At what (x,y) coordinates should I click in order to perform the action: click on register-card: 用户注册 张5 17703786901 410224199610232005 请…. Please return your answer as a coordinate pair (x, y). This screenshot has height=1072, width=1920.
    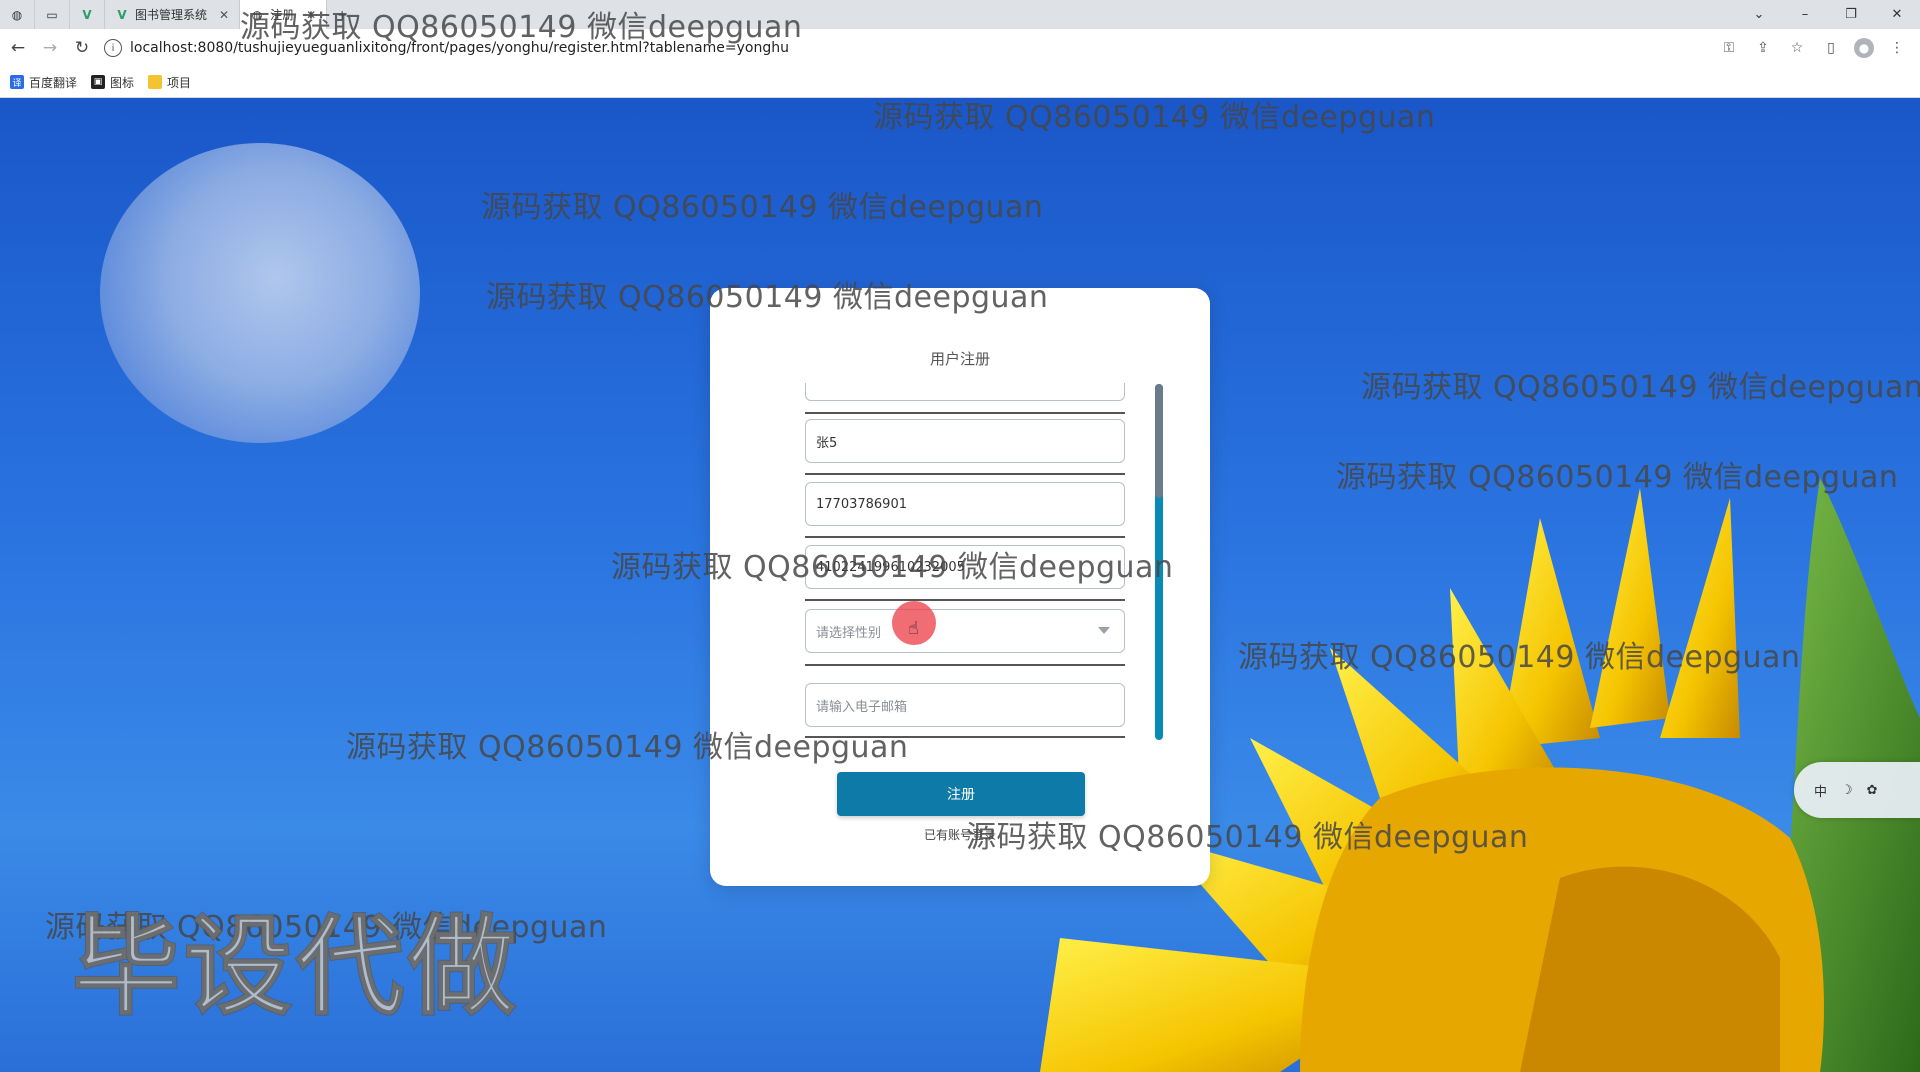
    Looking at the image, I should click on (960, 587).